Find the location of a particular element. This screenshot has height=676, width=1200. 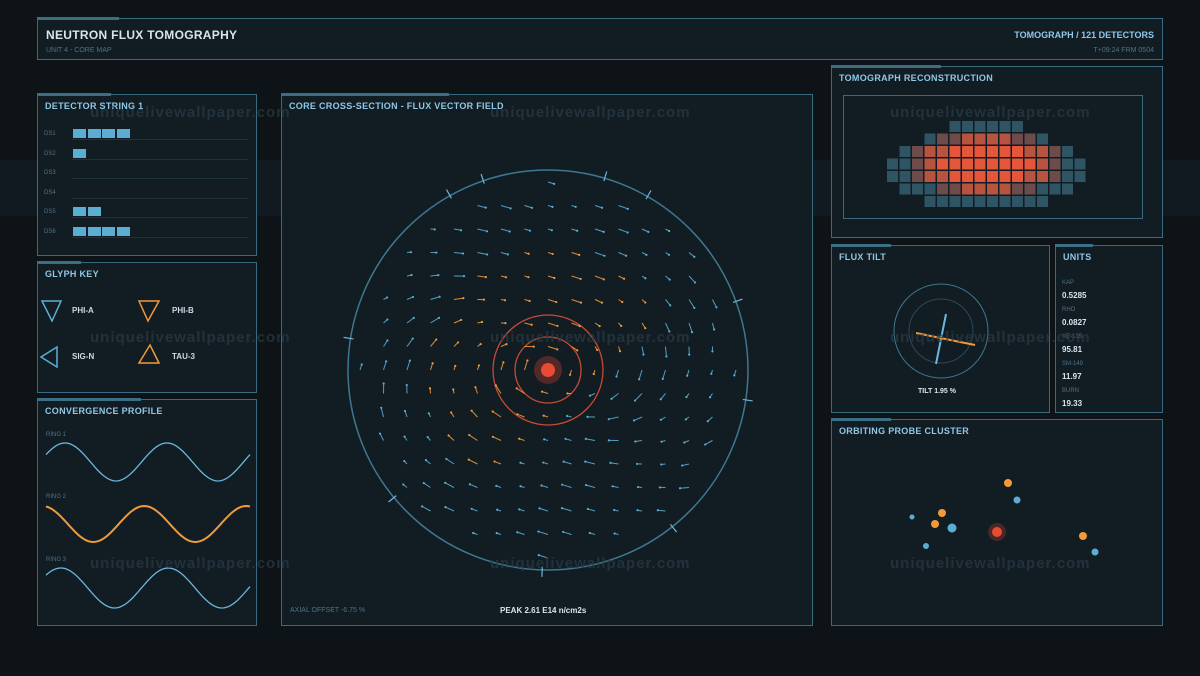

axial-offset: AXIAL OFFSET -6.75 % is located at coordinates (328, 610).